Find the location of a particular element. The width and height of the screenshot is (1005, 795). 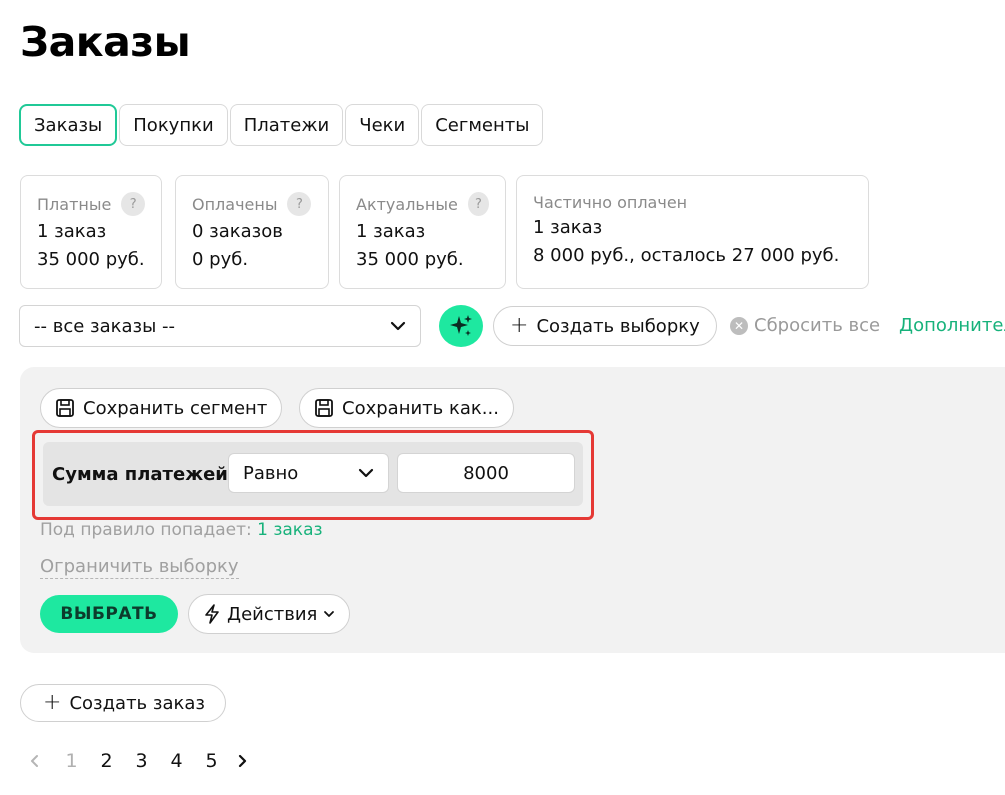

sparkle-icon is located at coordinates (461, 325).